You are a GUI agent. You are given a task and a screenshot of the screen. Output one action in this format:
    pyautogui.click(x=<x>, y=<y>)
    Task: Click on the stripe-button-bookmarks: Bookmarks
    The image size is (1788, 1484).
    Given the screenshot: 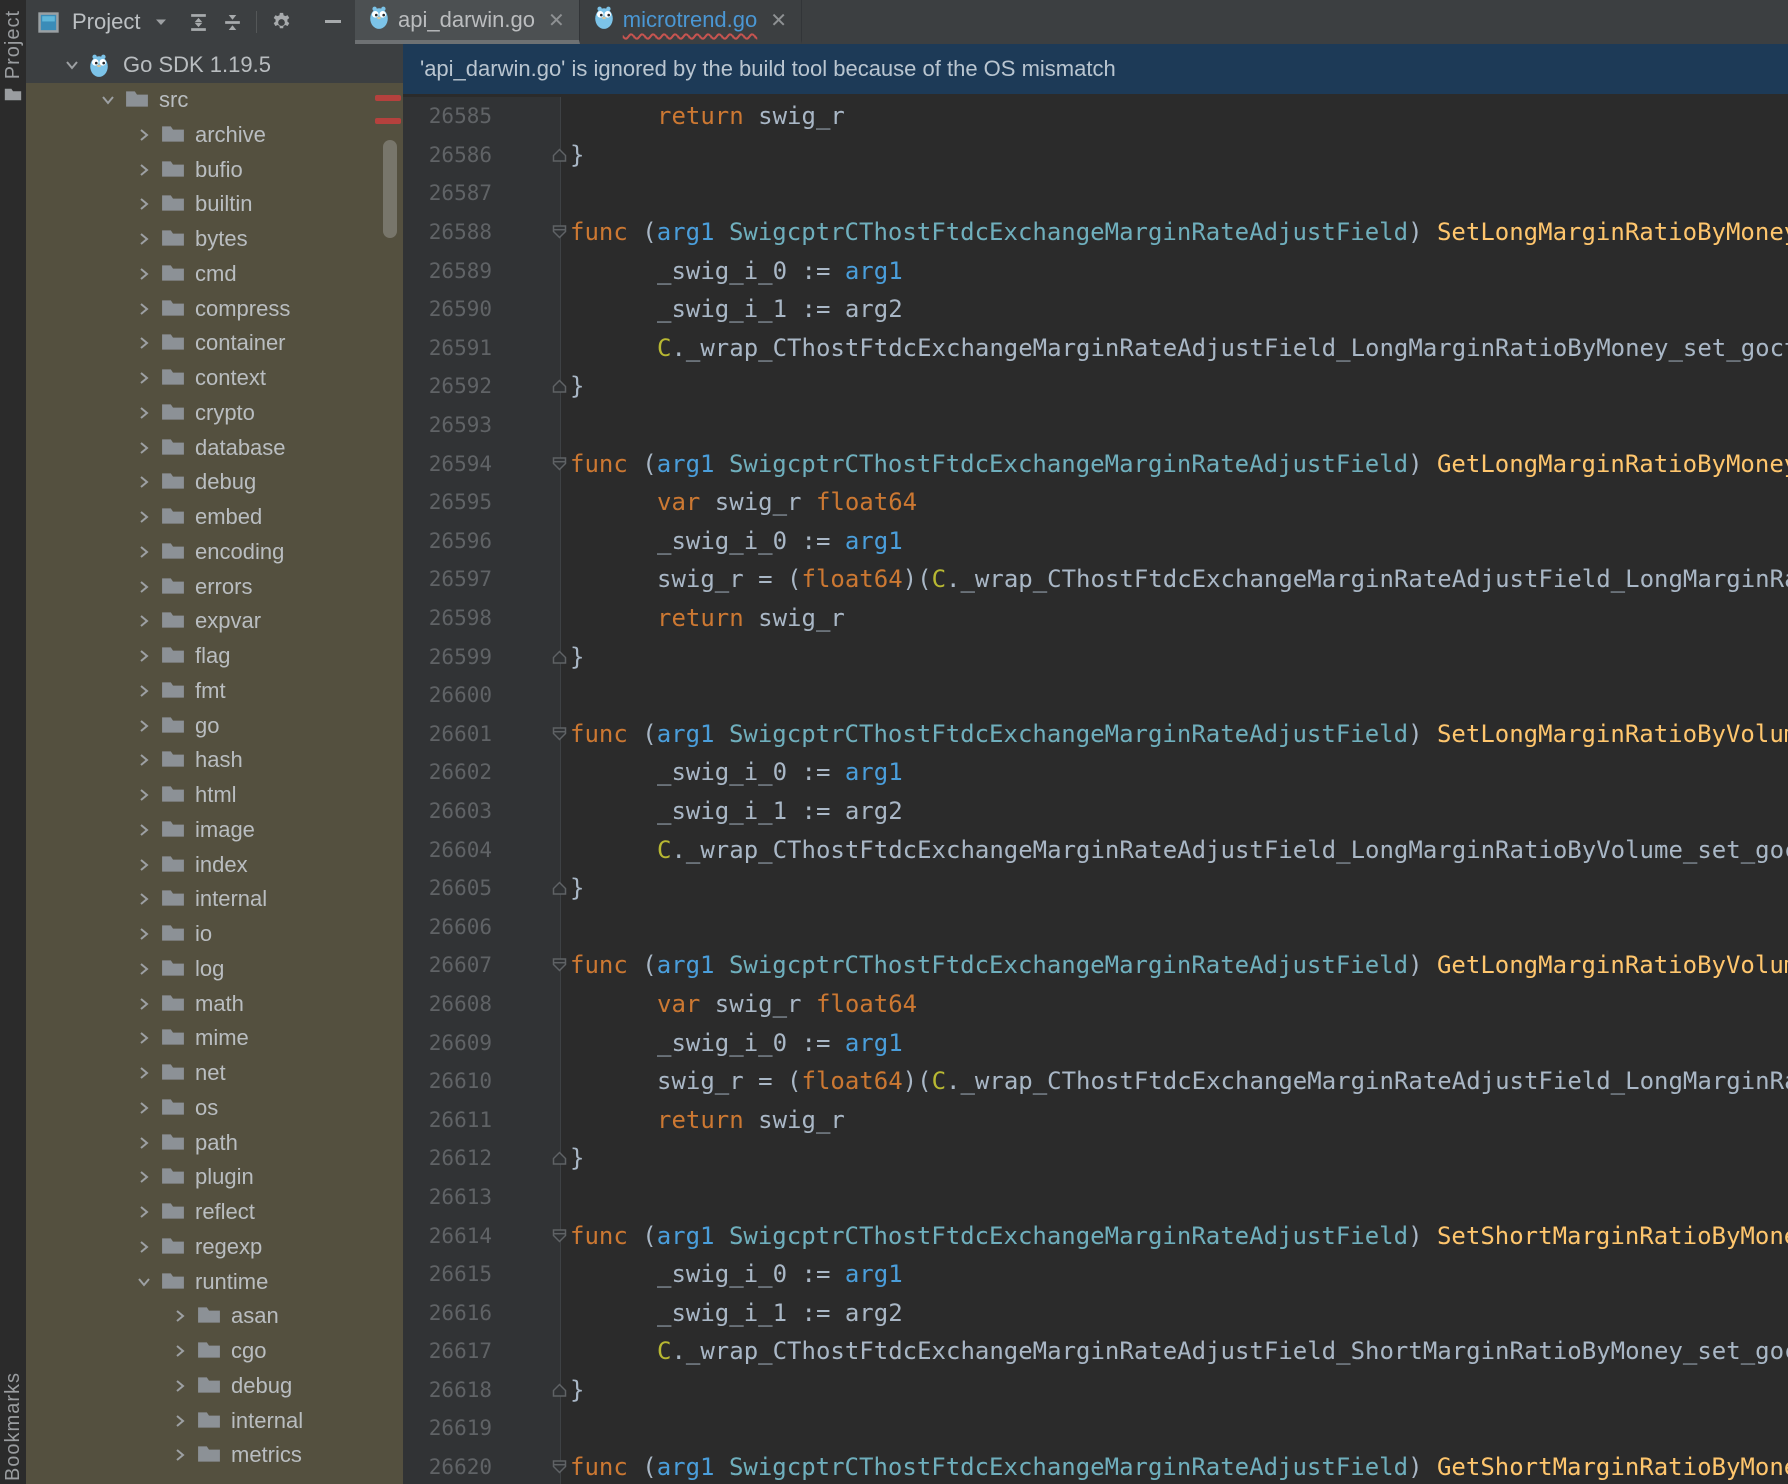 What is the action you would take?
    pyautogui.click(x=13, y=1428)
    